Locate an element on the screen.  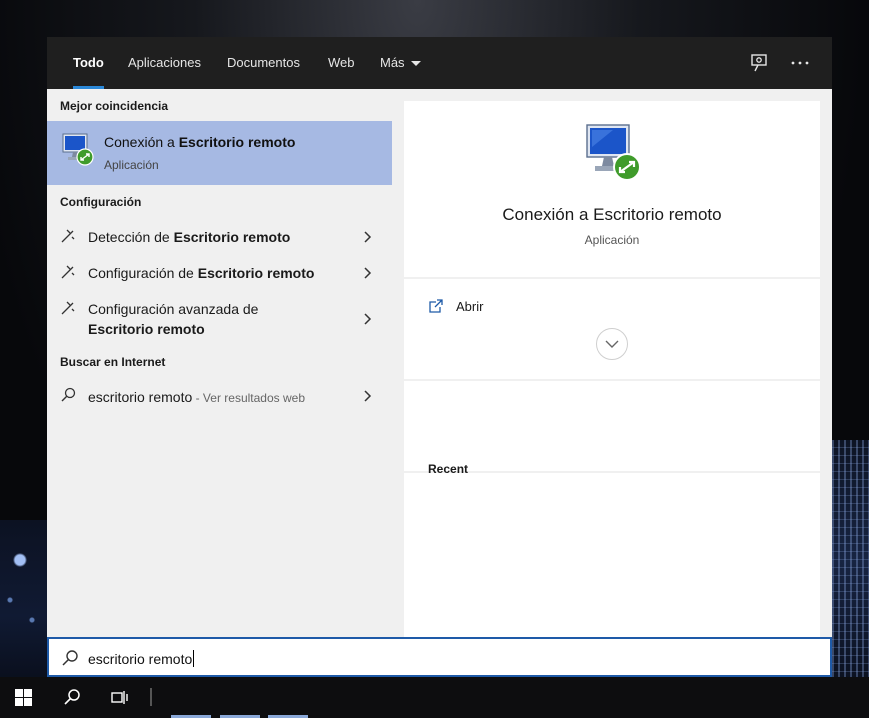
search-box: escritorio remoto is located at coordinates (439, 657).